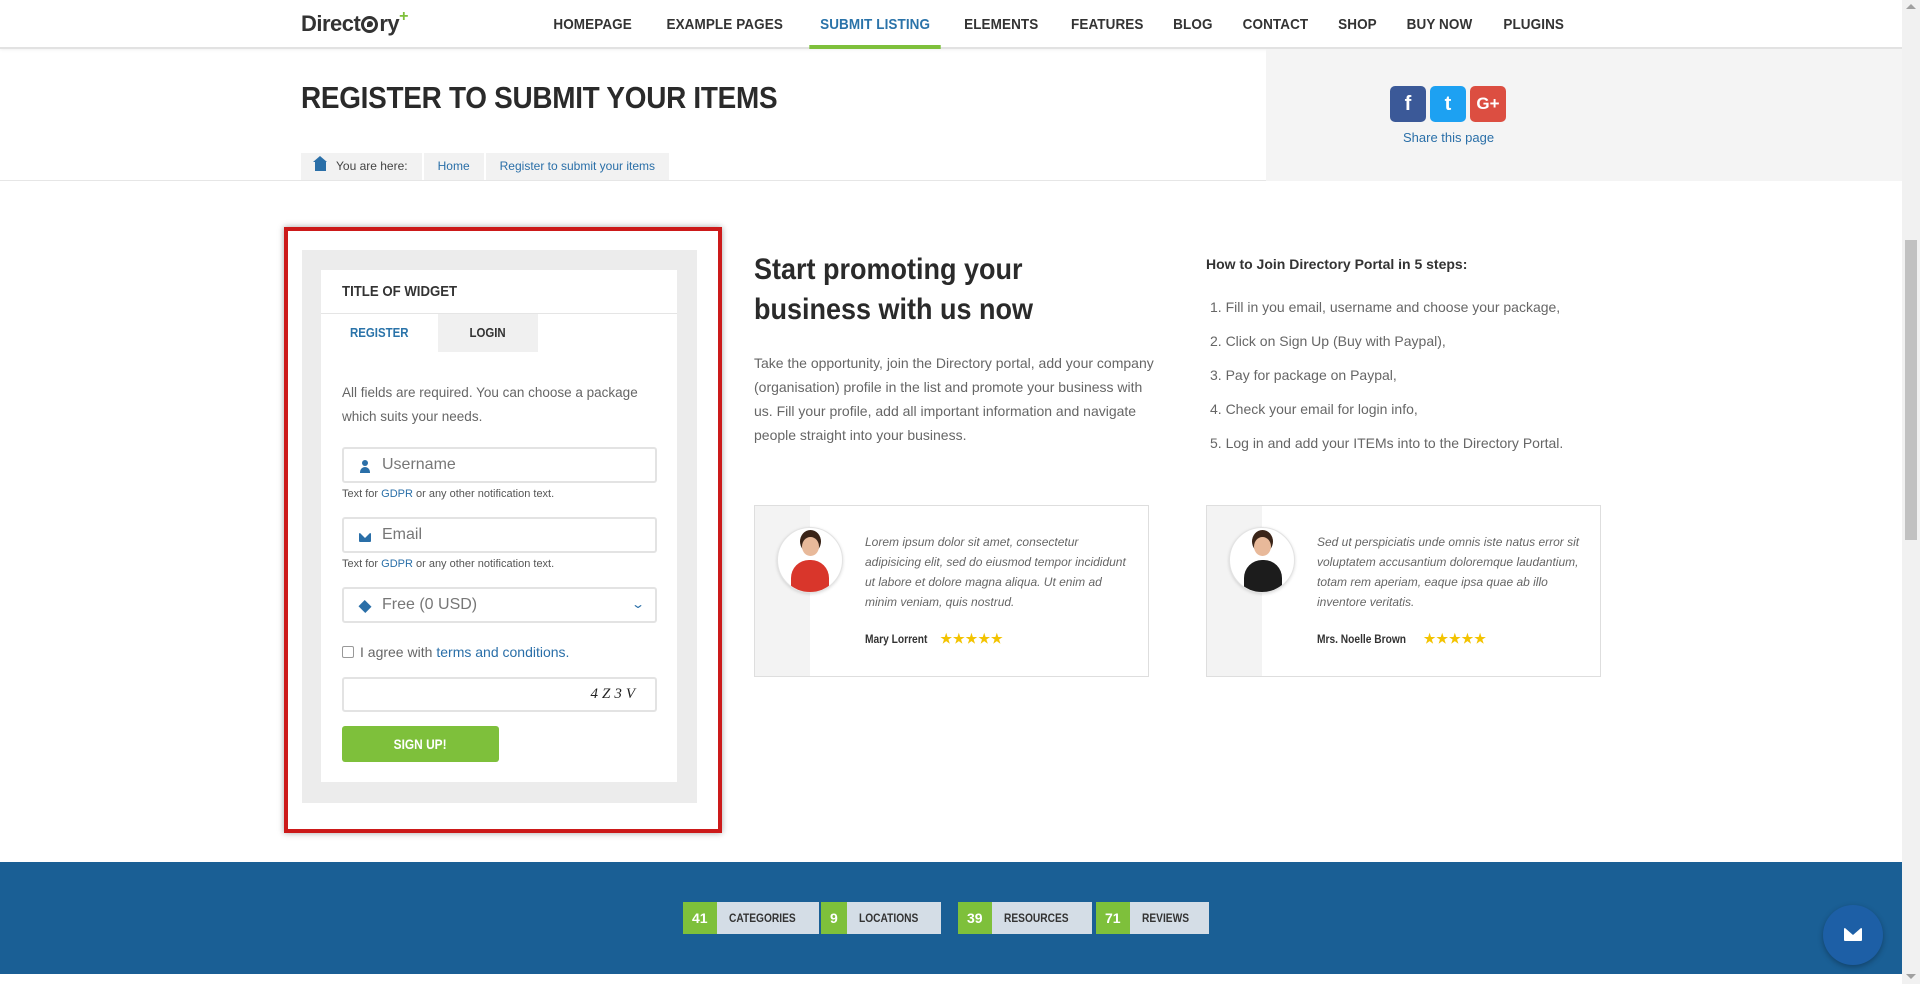 The image size is (1920, 984). What do you see at coordinates (881, 918) in the screenshot?
I see `stat-locations: 9 LOCATIONS` at bounding box center [881, 918].